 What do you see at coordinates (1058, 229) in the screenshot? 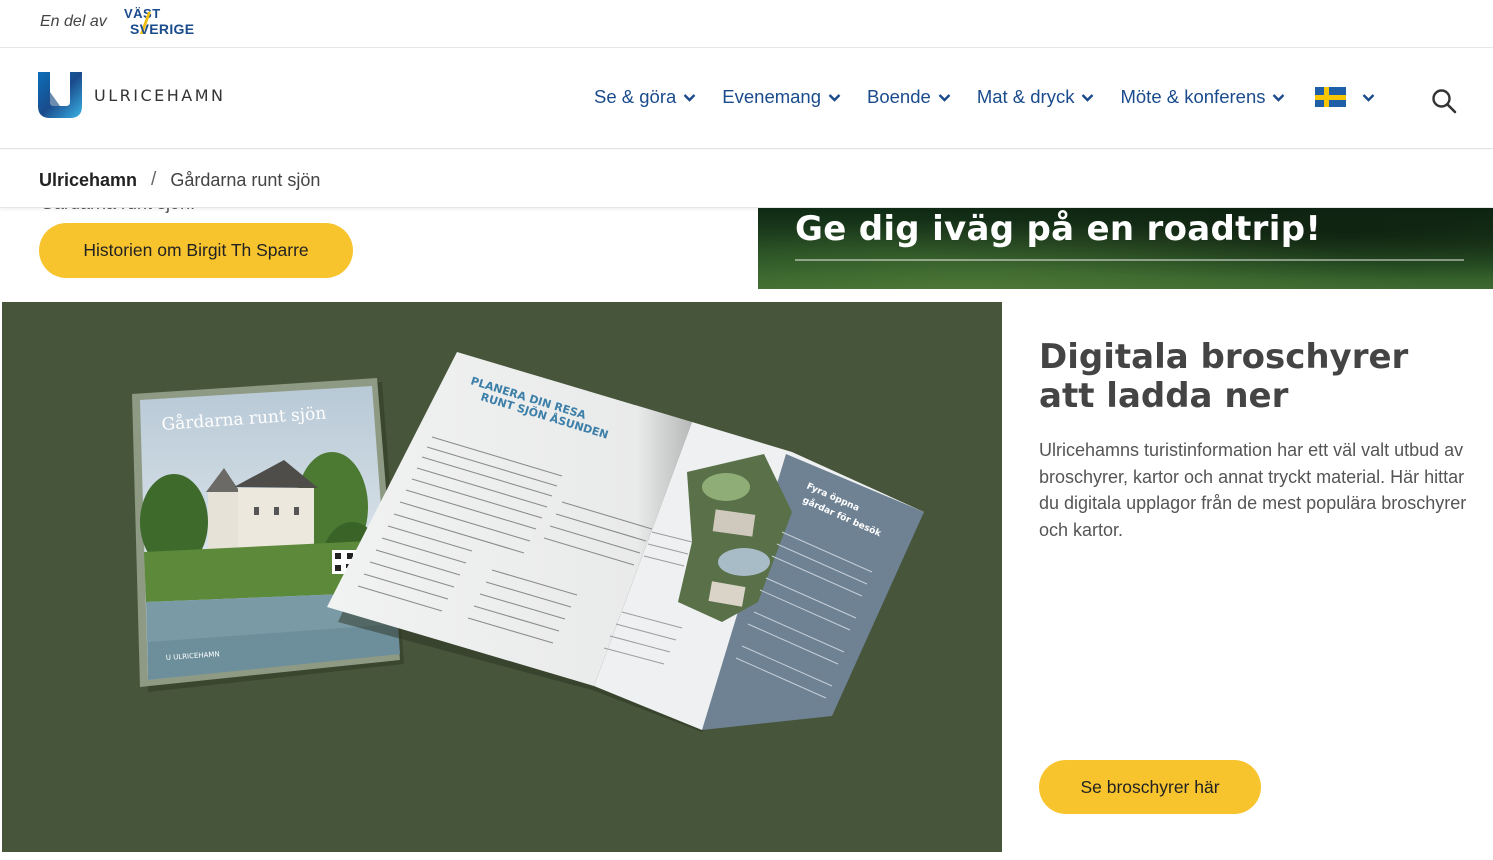
I see `roadtrip-title: Ge dig iväg på en roadtrip!` at bounding box center [1058, 229].